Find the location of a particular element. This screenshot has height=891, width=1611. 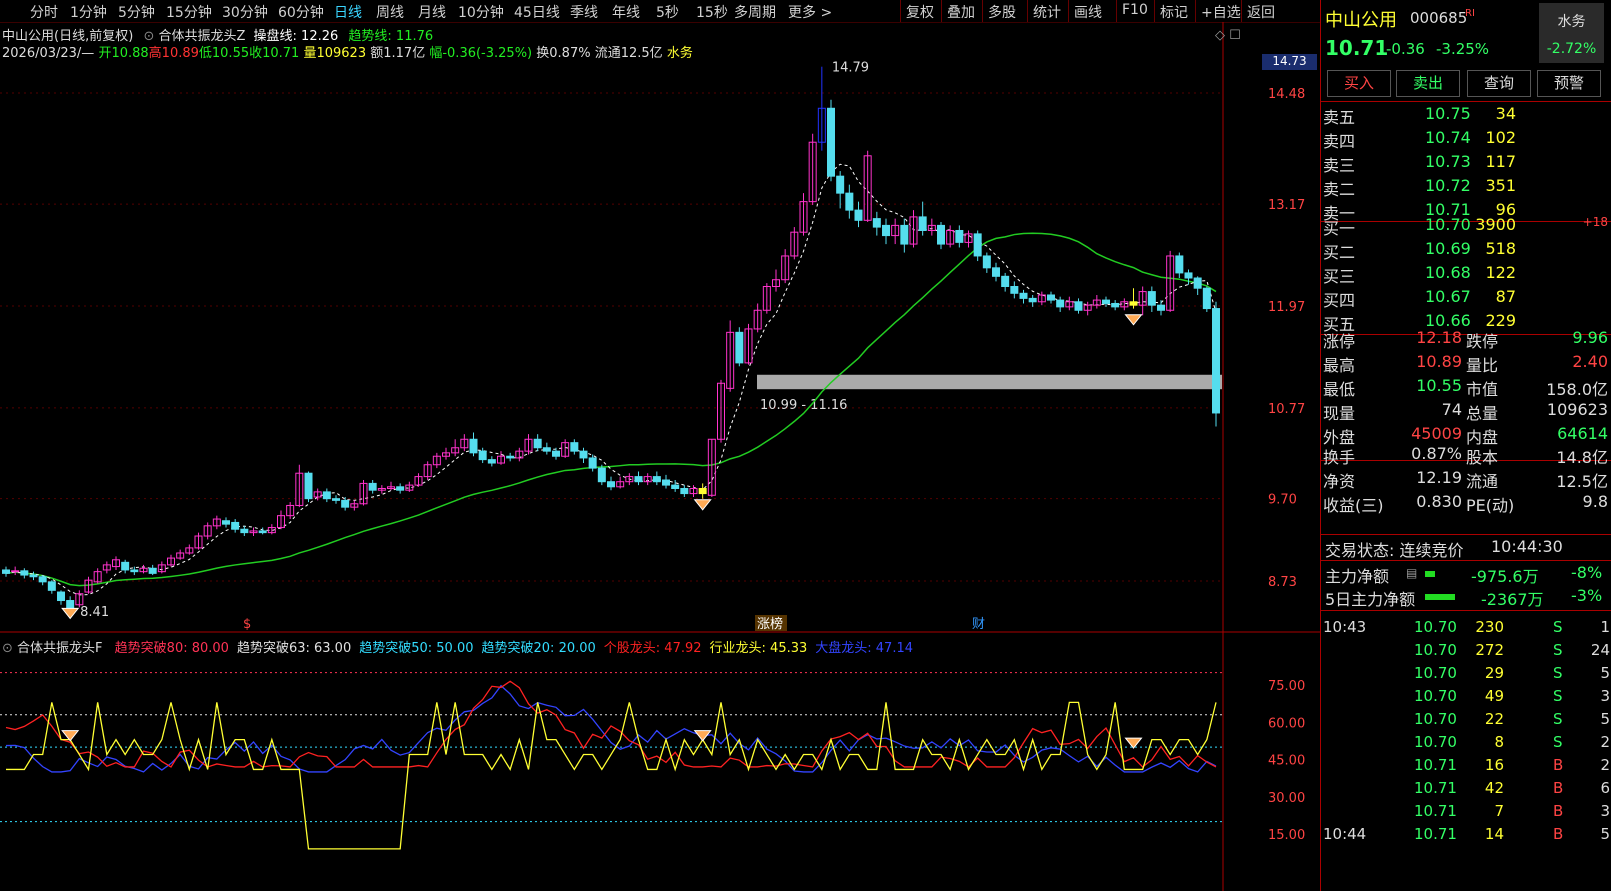

stat-value: 10.89 is located at coordinates (1439, 361).